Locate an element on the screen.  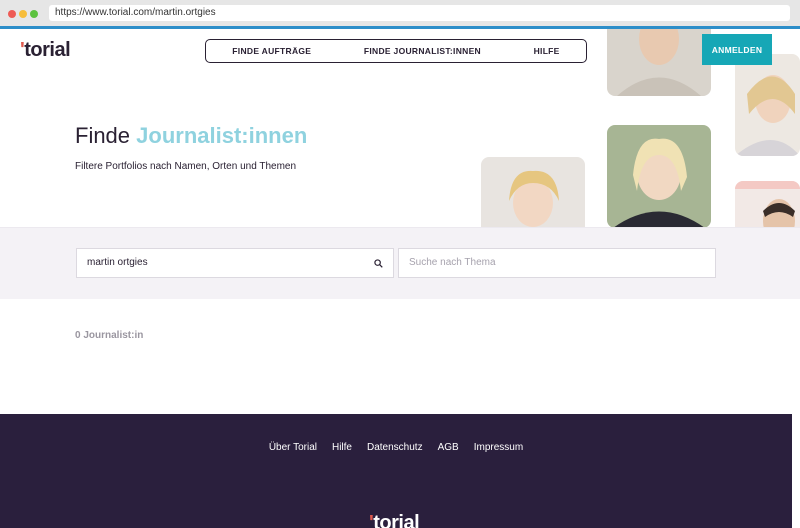
minimize-window-icon is located at coordinates (23, 14).